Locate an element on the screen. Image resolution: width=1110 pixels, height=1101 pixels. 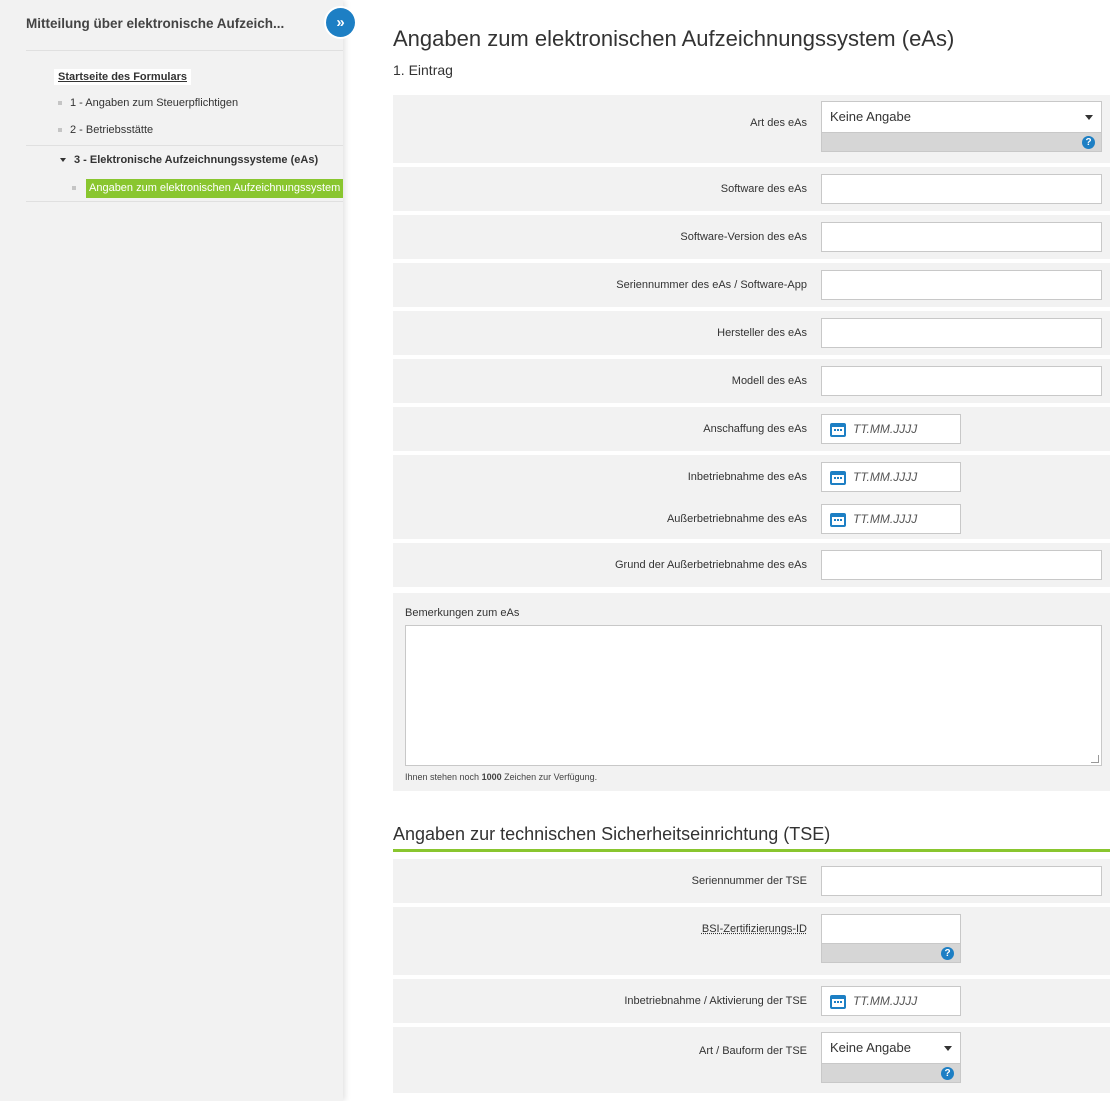
software-label: Software des eAs is located at coordinates (763, 189).